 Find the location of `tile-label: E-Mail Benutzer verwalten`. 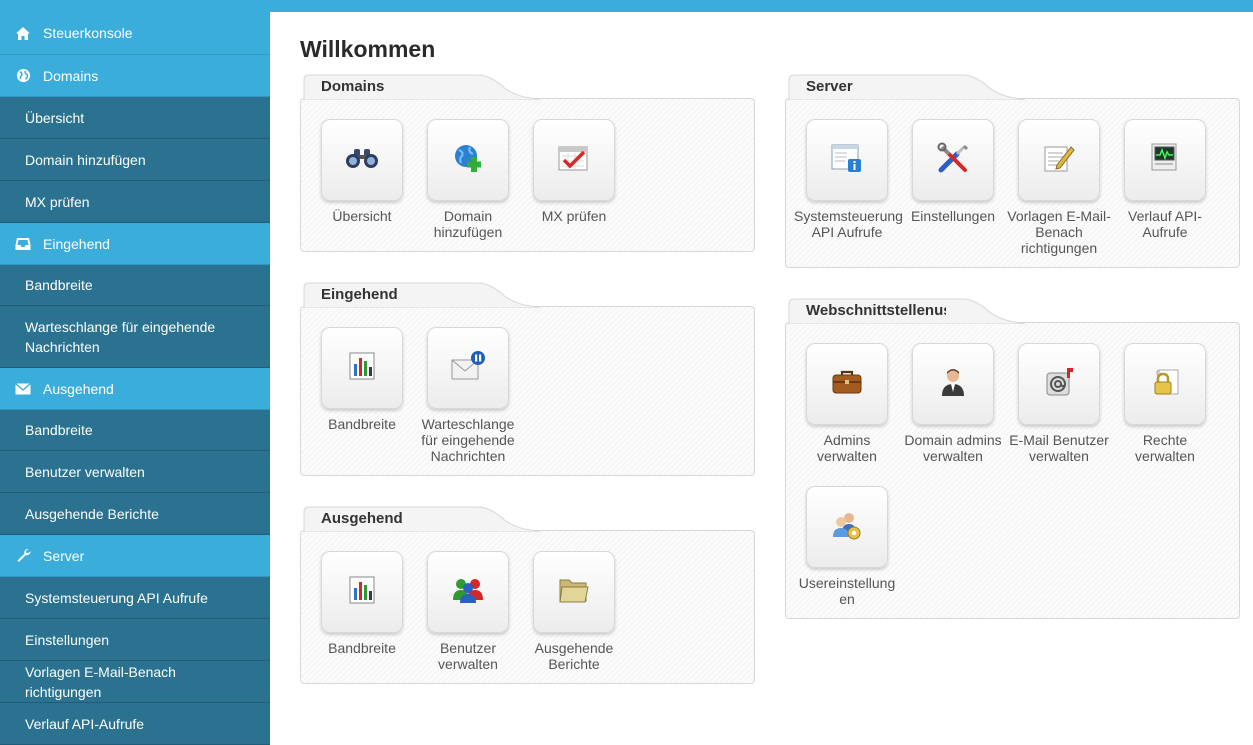

tile-label: E-Mail Benutzer verwalten is located at coordinates (1059, 448).